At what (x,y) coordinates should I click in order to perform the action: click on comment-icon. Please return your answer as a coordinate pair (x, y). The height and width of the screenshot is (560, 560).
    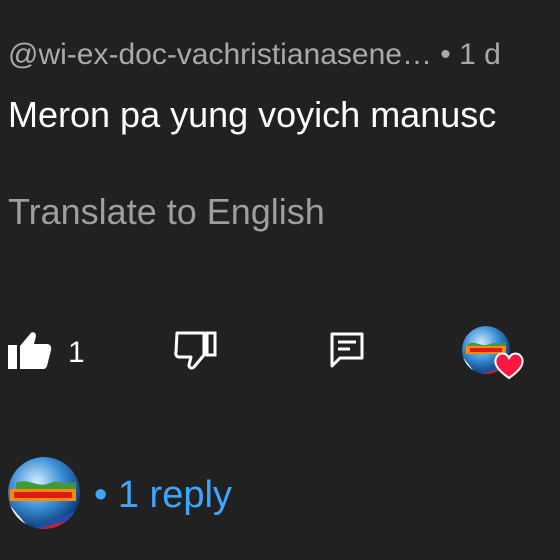
    Looking at the image, I should click on (347, 350).